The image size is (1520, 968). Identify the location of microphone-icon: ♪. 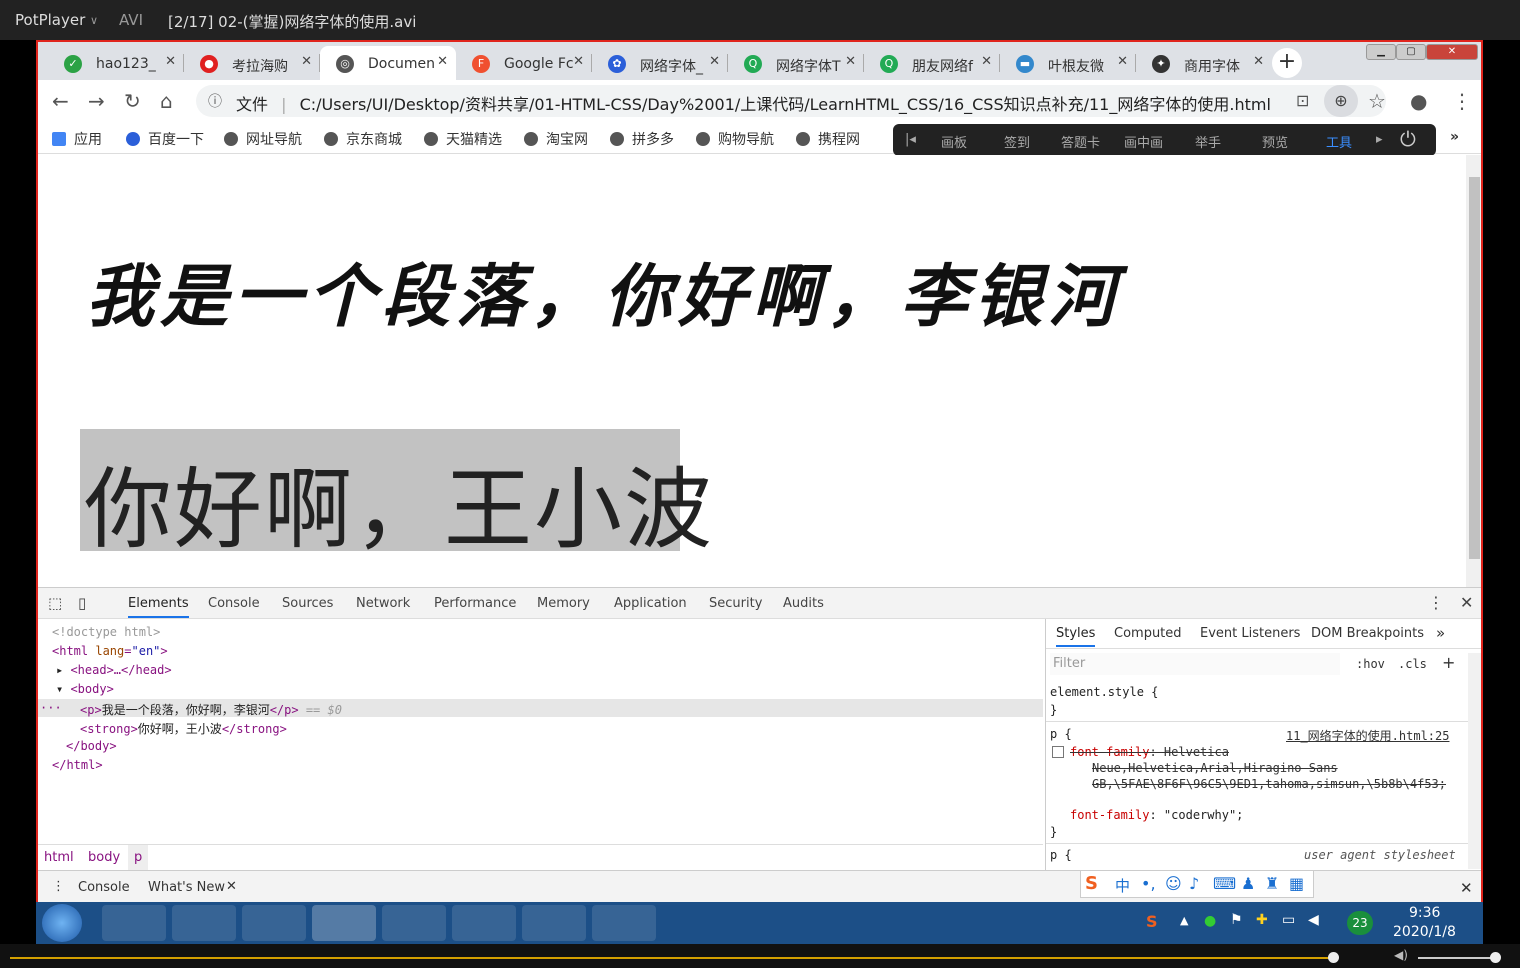
(1194, 883).